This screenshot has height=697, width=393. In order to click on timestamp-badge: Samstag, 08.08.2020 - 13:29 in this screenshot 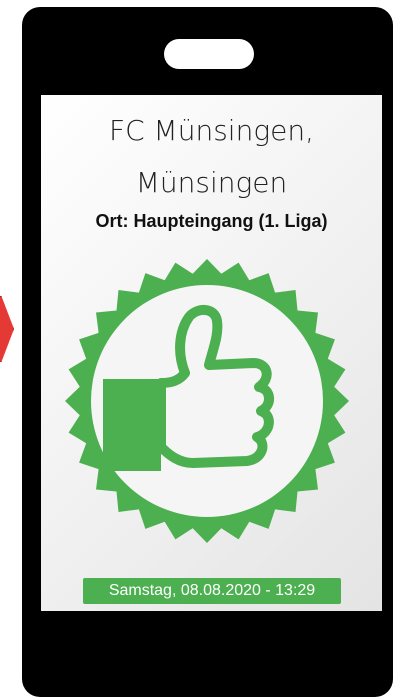, I will do `click(212, 591)`.